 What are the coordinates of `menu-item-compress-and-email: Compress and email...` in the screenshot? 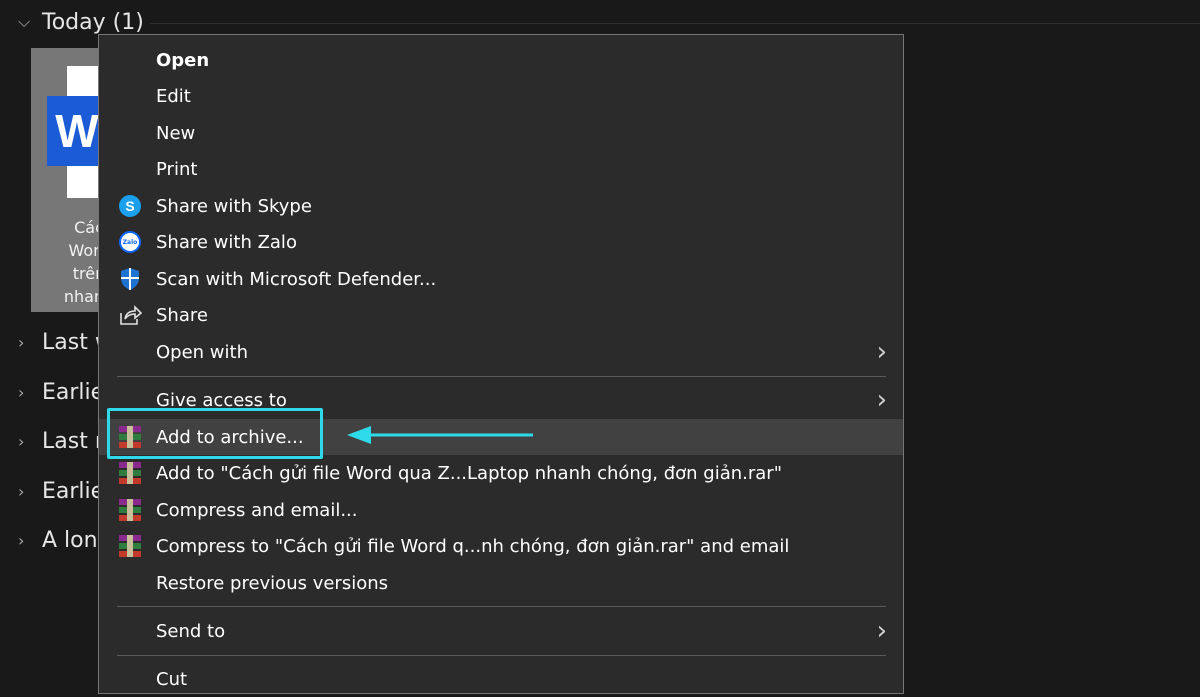 It's located at (501, 510).